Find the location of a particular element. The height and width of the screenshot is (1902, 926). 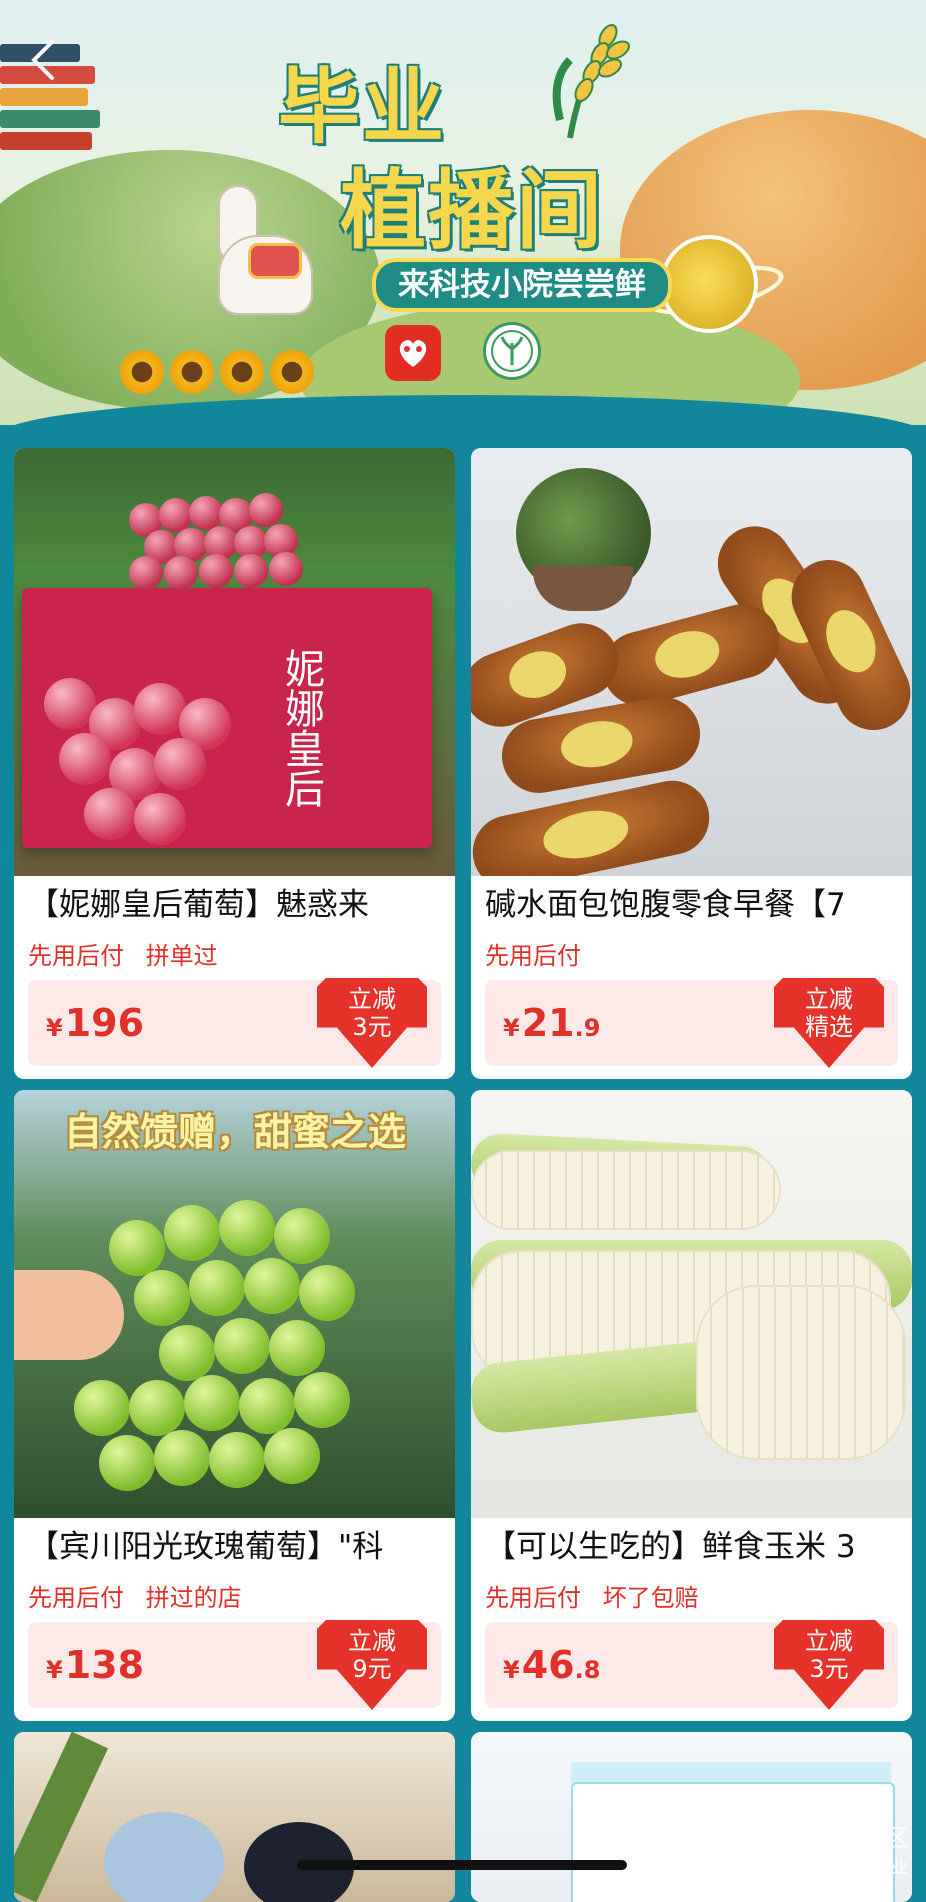

sunflowers-illustration is located at coordinates (217, 372).